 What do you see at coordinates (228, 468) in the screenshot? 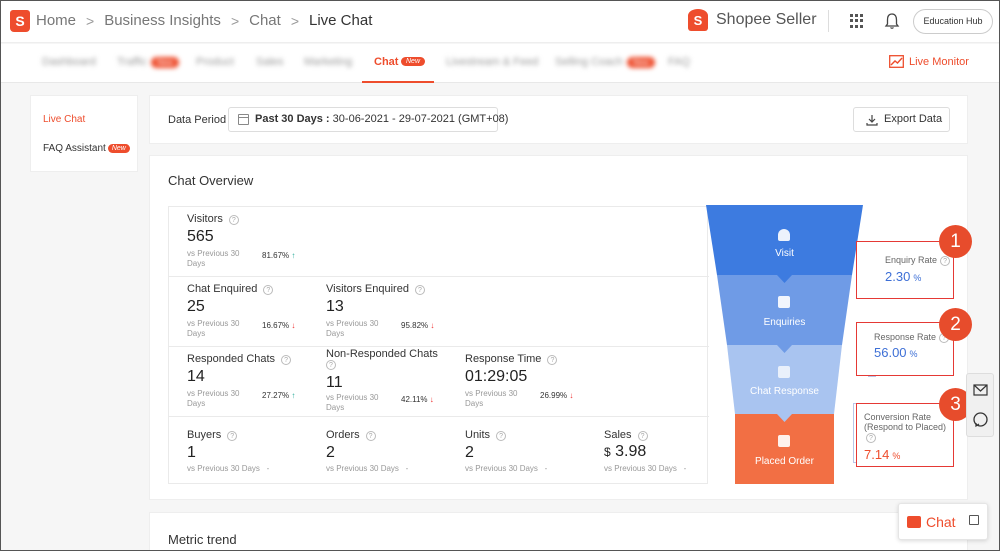
I see `buyers-vs: vs Previous 30 Days -` at bounding box center [228, 468].